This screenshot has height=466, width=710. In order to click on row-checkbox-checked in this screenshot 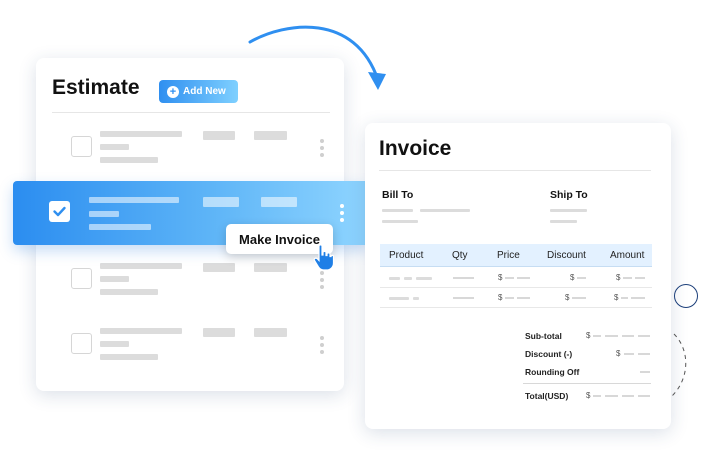, I will do `click(59, 211)`.